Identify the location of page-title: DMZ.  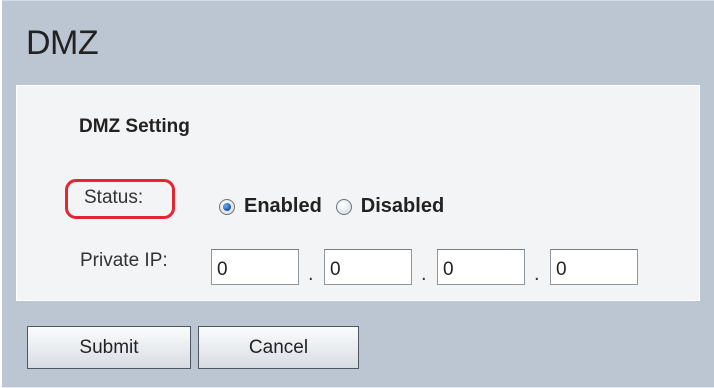
(62, 43).